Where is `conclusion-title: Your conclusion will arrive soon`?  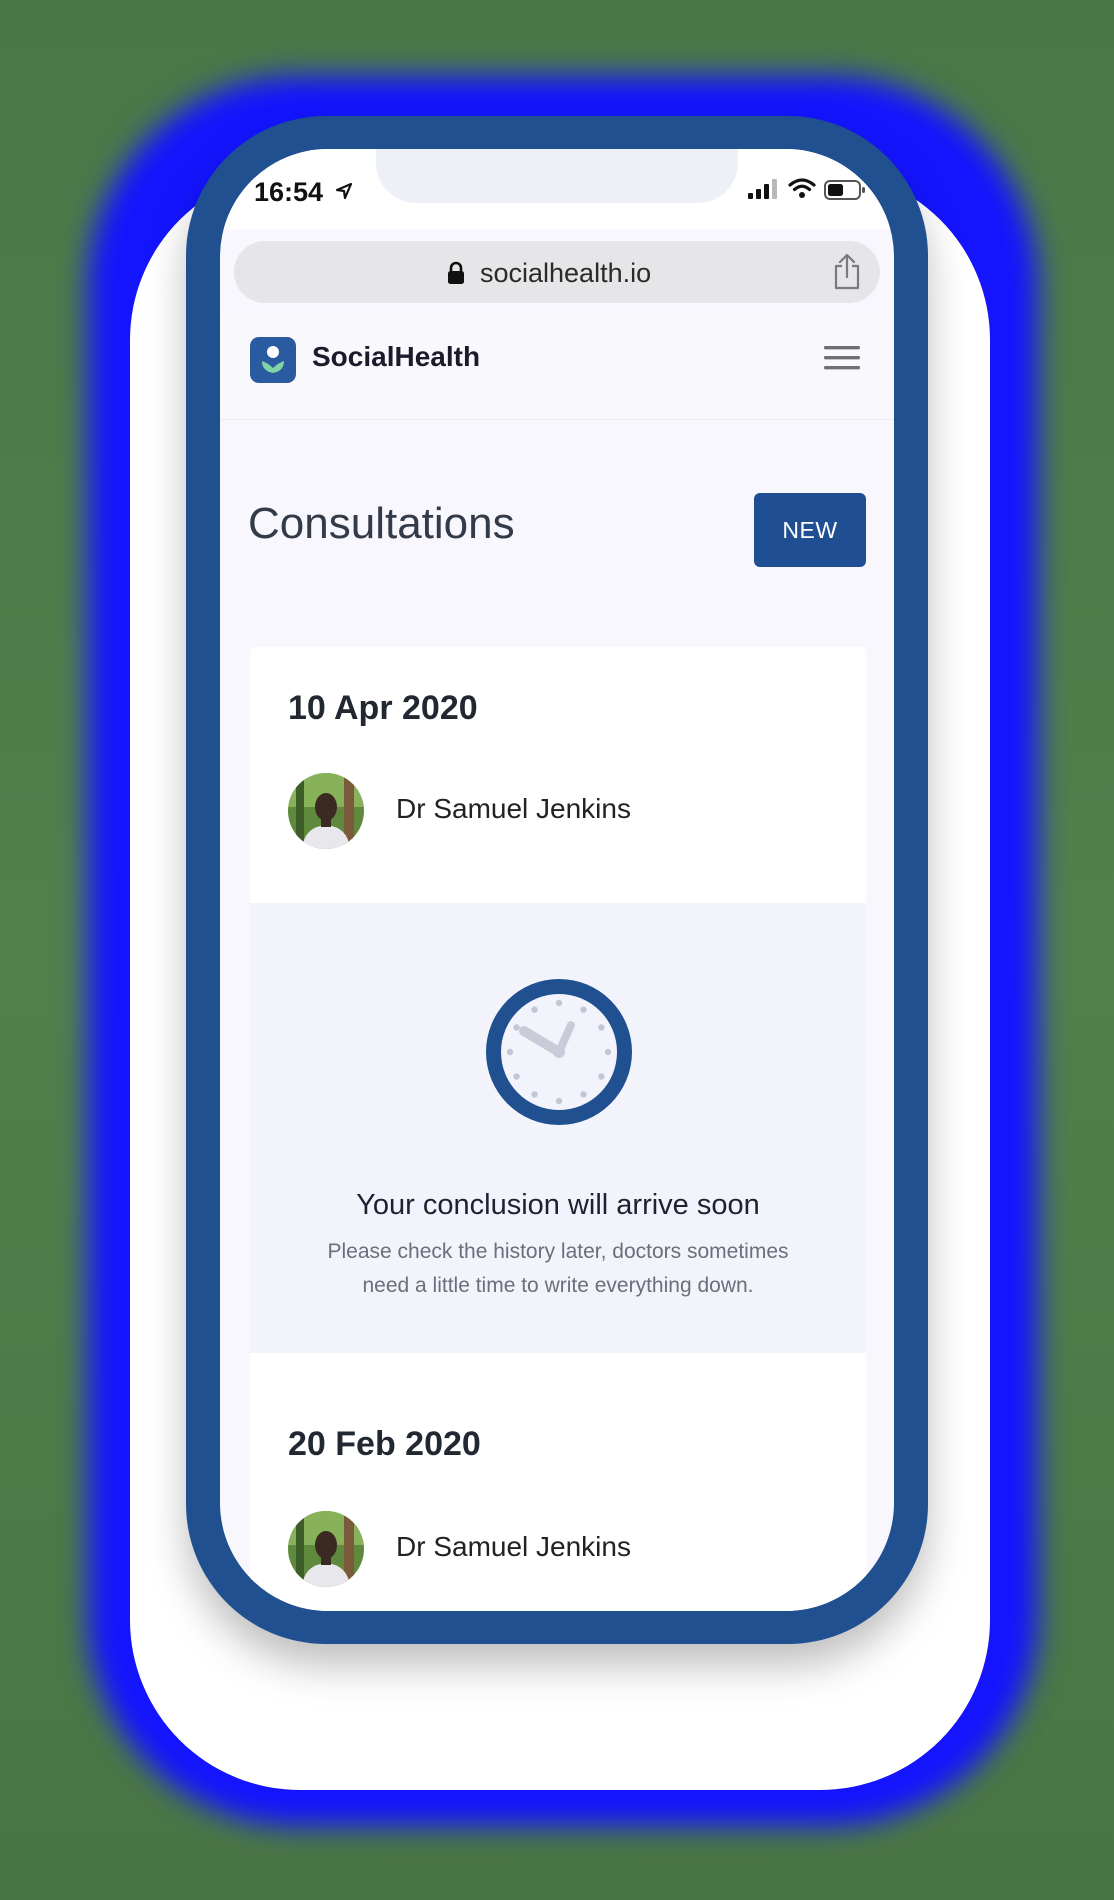
conclusion-title: Your conclusion will arrive soon is located at coordinates (558, 1205).